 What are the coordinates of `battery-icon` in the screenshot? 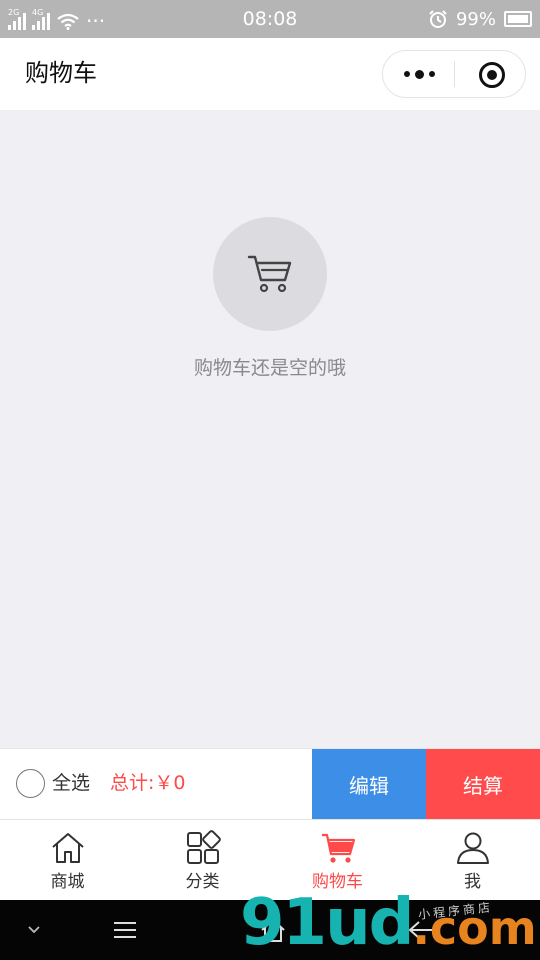 It's located at (518, 19).